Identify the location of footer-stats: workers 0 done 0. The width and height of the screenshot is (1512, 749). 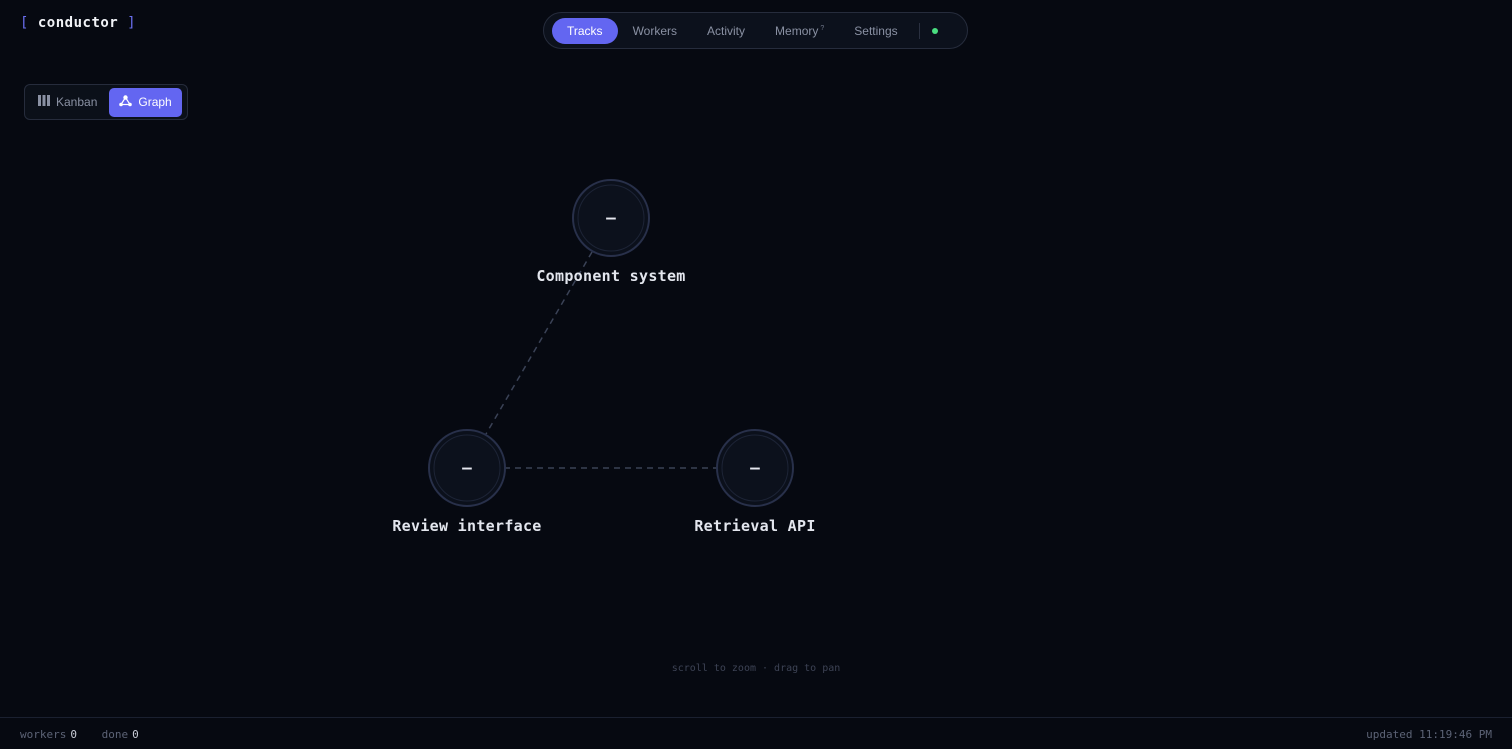
(88, 734).